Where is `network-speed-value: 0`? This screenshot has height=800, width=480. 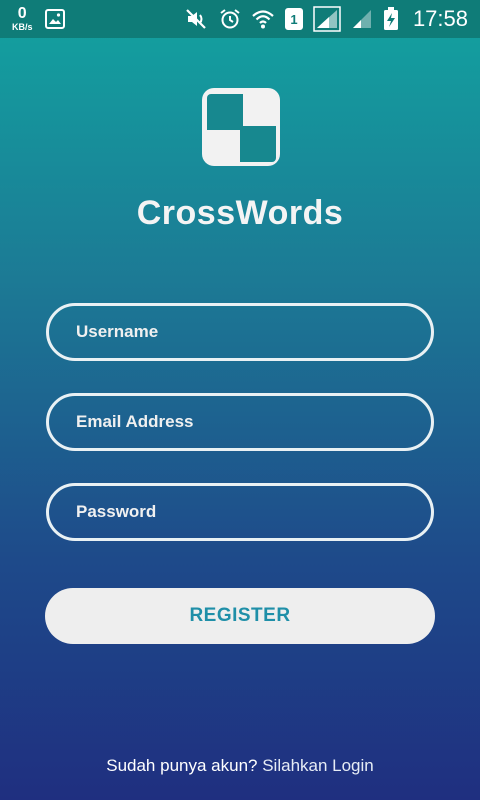
network-speed-value: 0 is located at coordinates (22, 13).